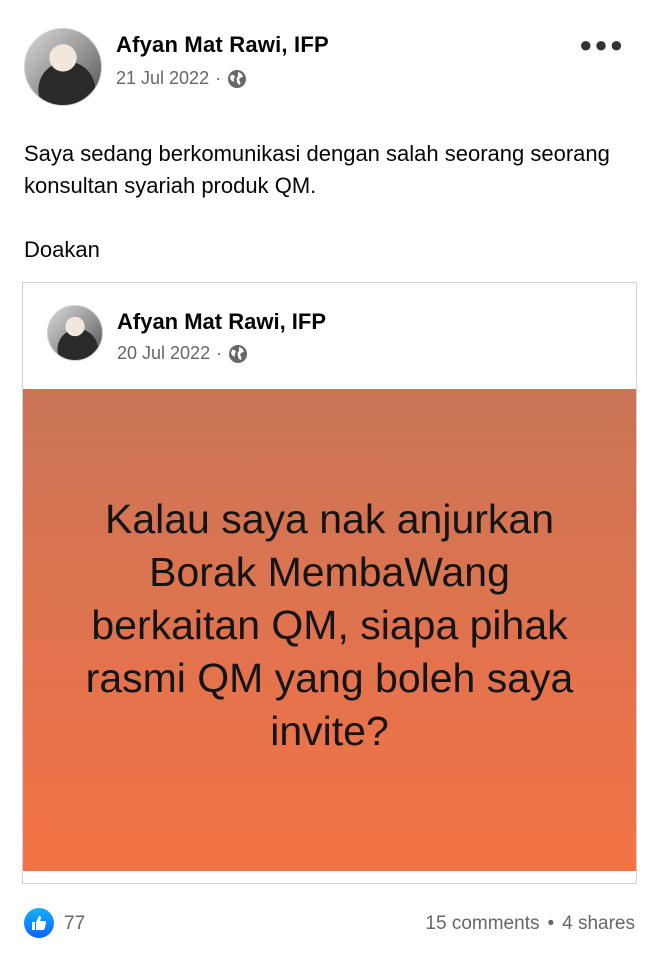 This screenshot has width=659, height=960. I want to click on shared-post-meta: 20 Jul 2022 ·, so click(182, 353).